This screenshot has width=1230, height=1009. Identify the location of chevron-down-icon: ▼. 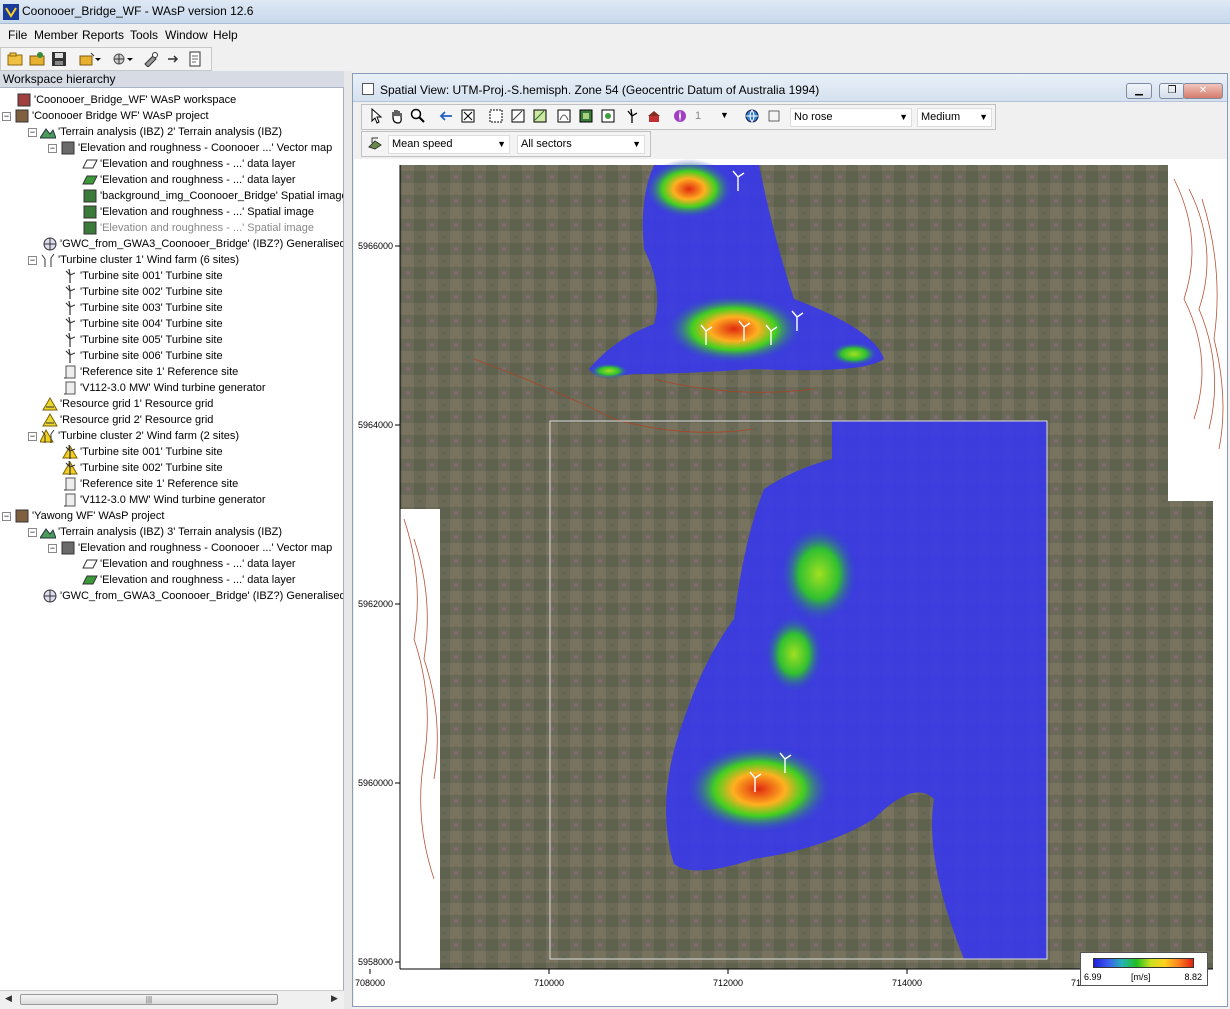
(501, 144).